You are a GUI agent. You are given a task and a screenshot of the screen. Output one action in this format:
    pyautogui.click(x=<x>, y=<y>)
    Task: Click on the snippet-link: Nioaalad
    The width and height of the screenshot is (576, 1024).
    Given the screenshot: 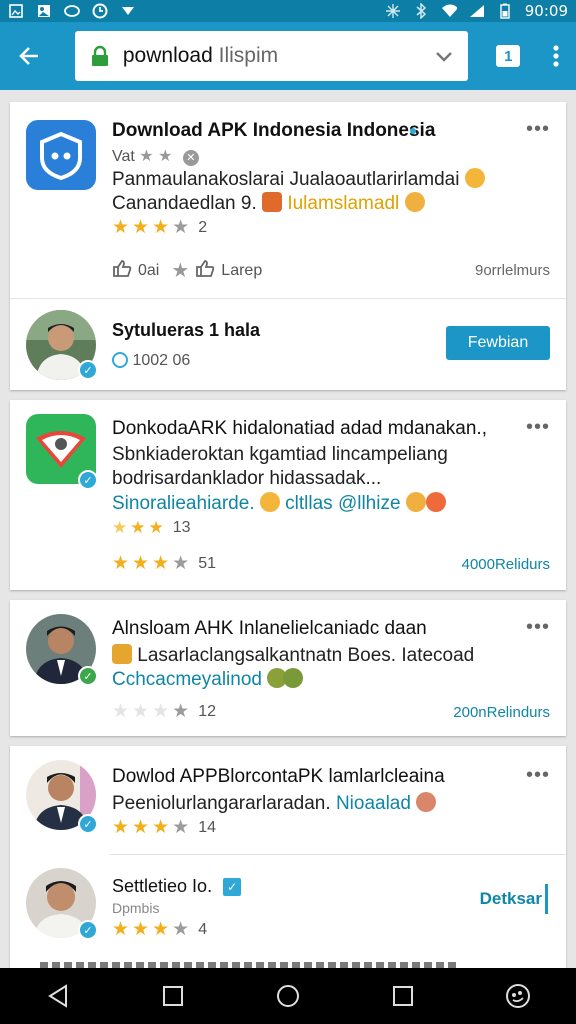 What is the action you would take?
    pyautogui.click(x=373, y=803)
    